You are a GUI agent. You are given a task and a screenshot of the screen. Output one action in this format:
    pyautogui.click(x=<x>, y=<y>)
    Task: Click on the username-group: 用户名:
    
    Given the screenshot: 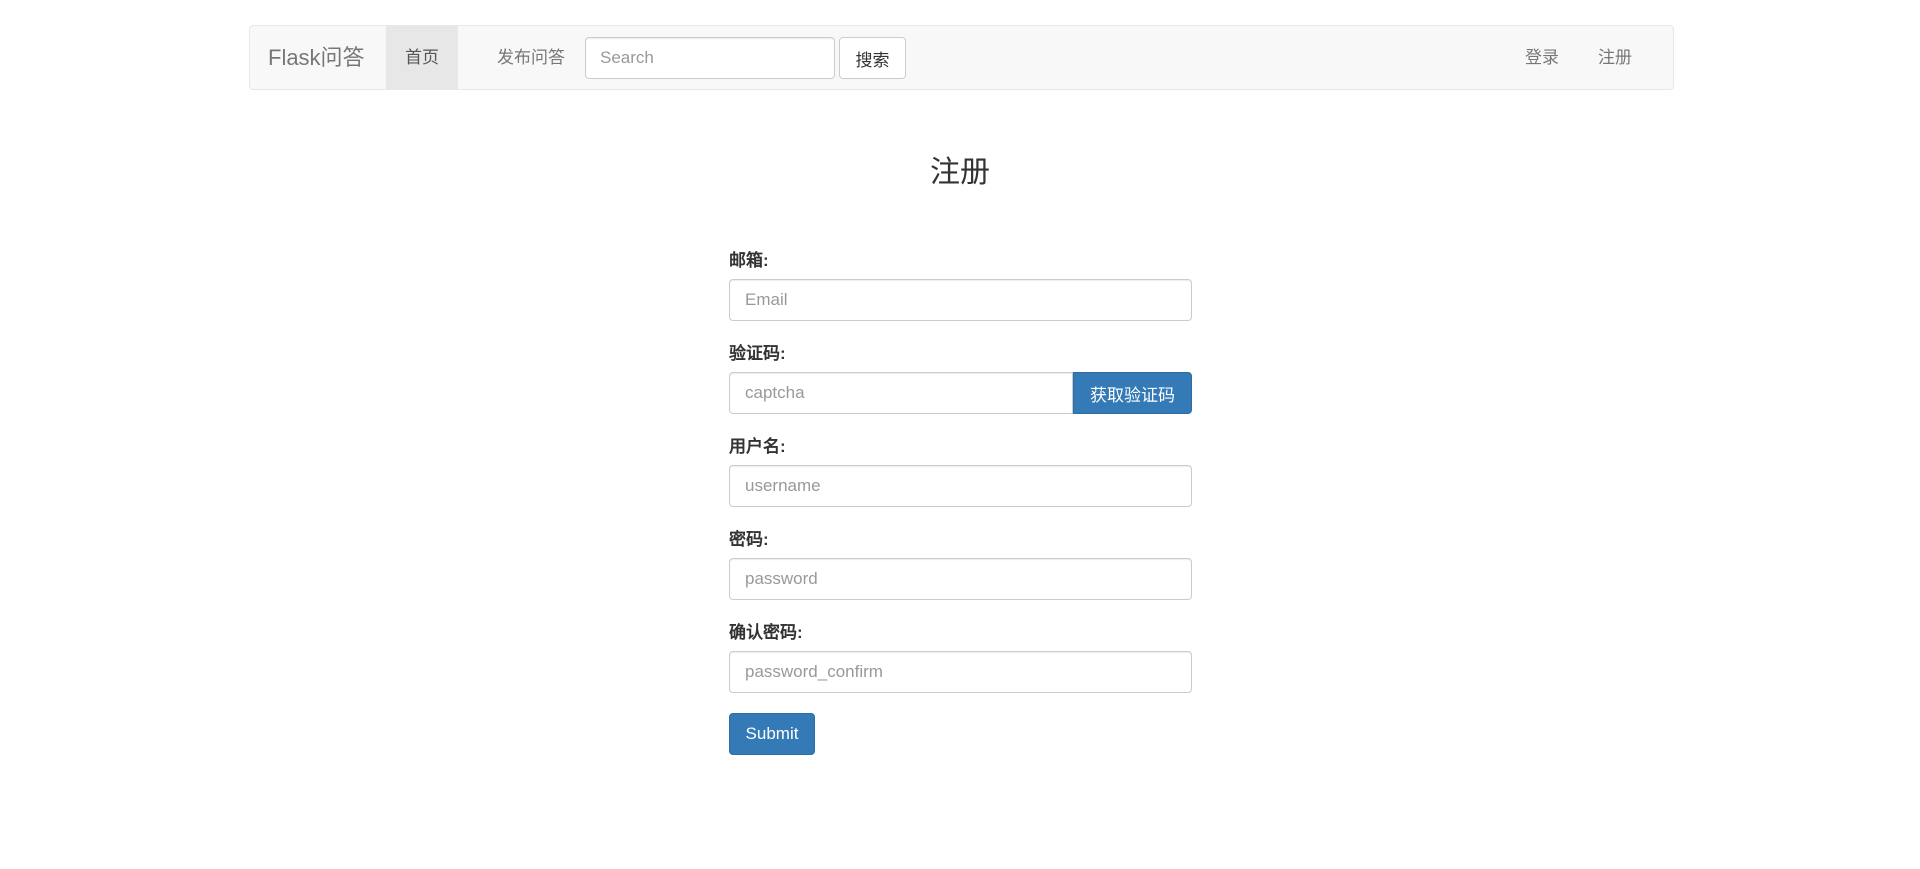 What is the action you would take?
    pyautogui.click(x=960, y=480)
    